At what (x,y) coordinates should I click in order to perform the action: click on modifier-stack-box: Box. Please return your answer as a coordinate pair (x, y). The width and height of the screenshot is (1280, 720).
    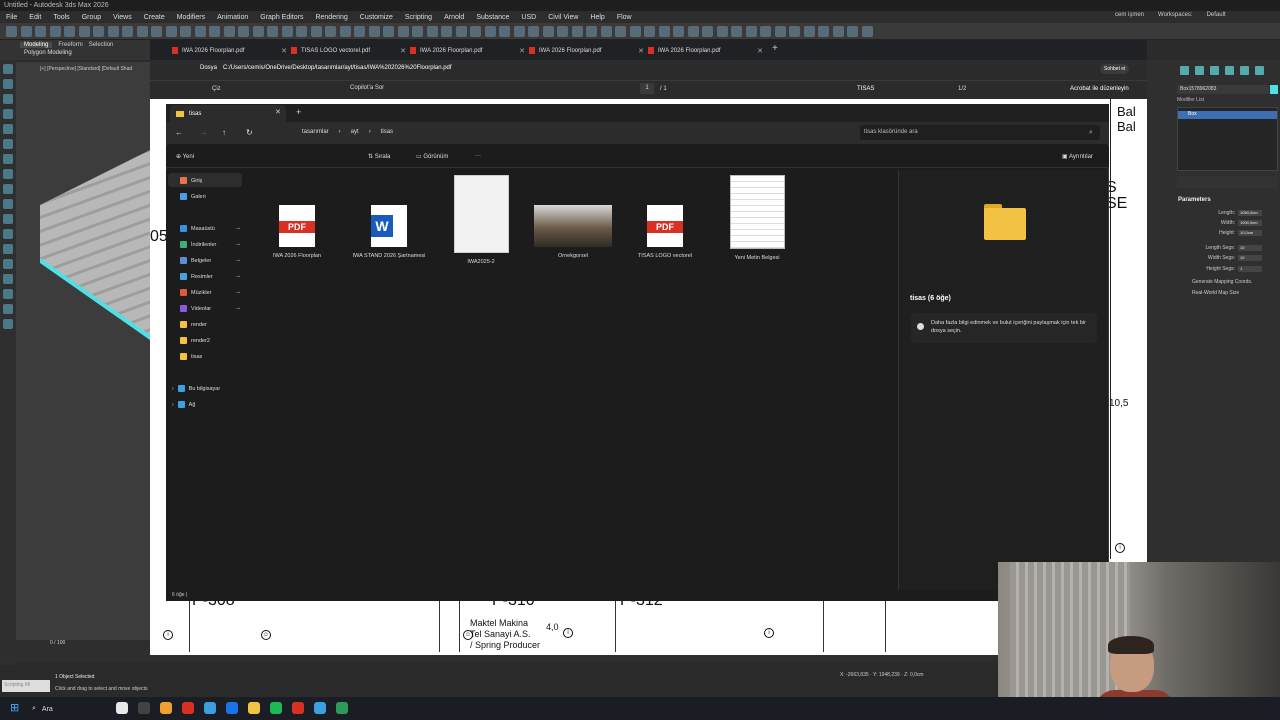
    Looking at the image, I should click on (1227, 115).